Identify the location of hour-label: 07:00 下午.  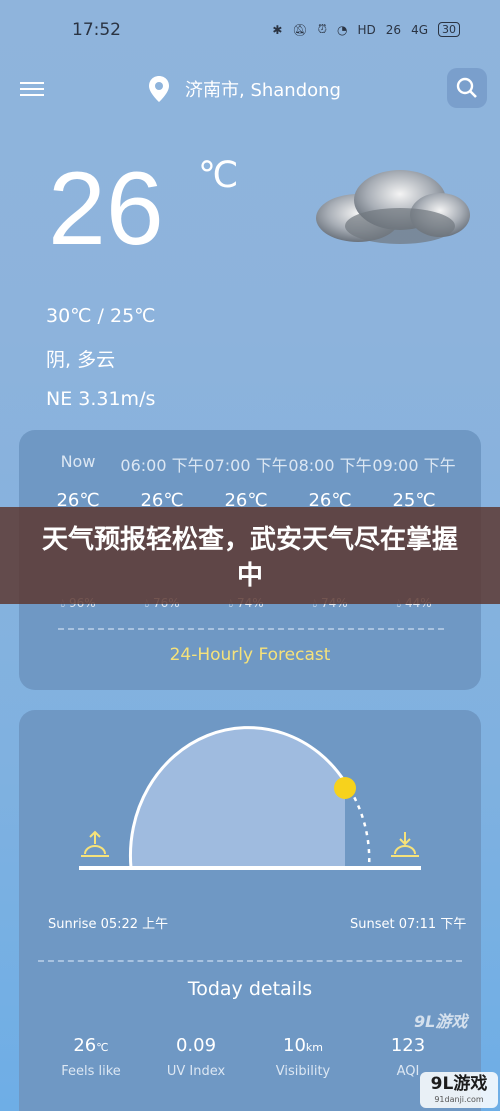
(246, 465).